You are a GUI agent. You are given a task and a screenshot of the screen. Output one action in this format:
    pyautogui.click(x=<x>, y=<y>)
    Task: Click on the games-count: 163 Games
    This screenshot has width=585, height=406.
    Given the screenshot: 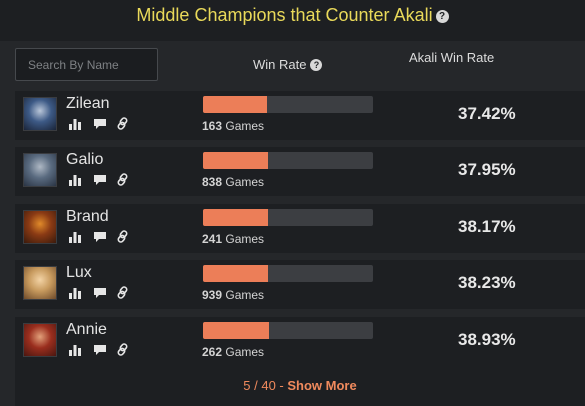 What is the action you would take?
    pyautogui.click(x=233, y=126)
    